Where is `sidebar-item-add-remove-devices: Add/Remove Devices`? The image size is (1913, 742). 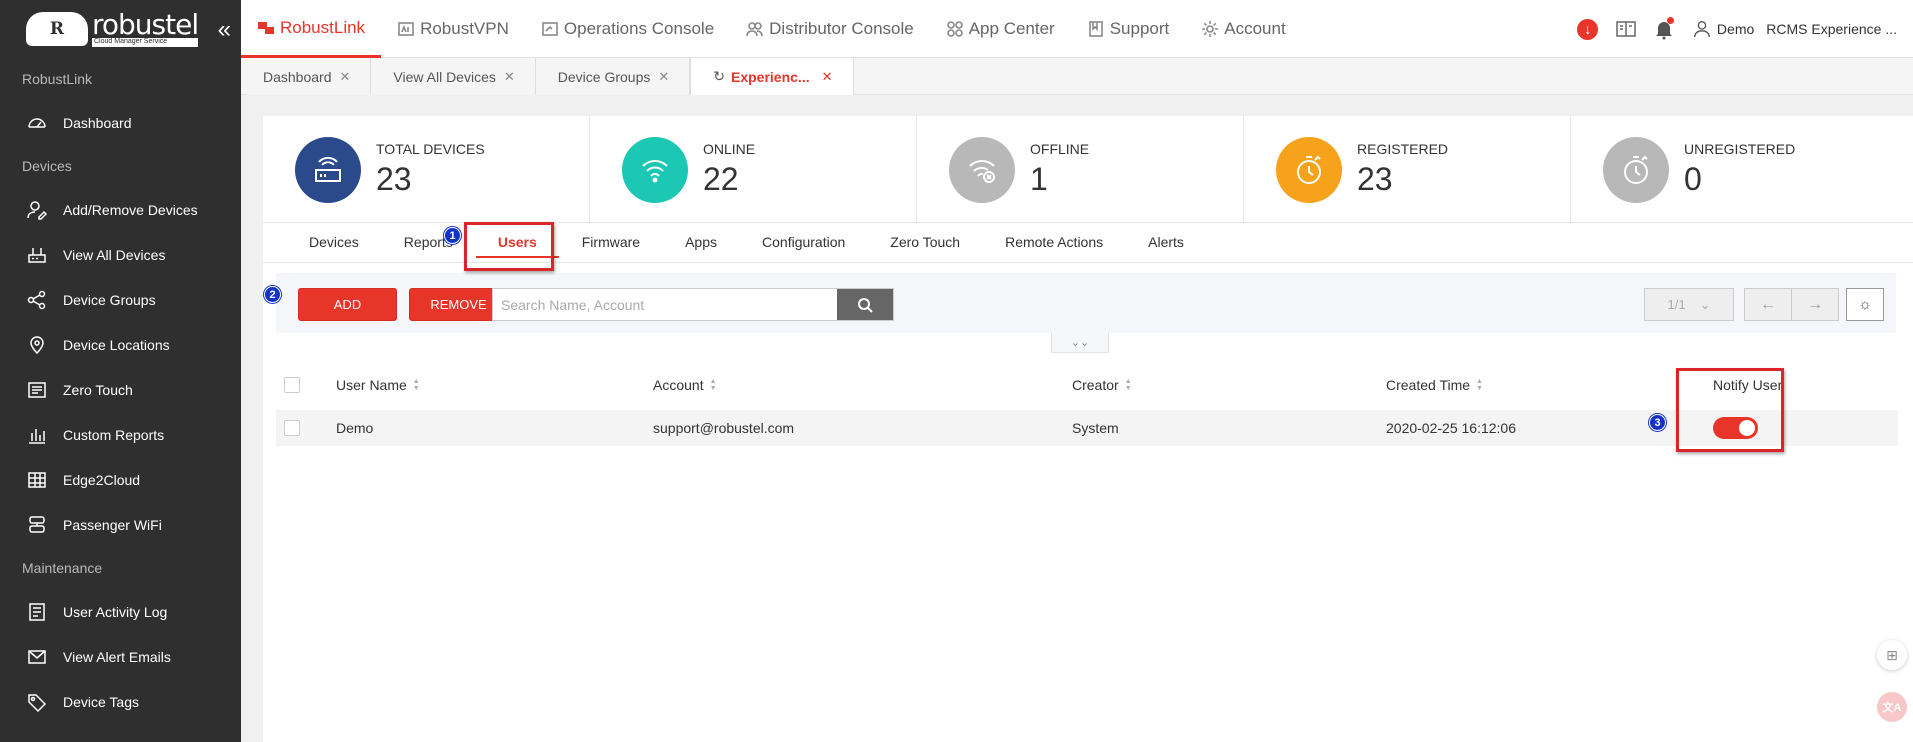
sidebar-item-add-remove-devices: Add/Remove Devices is located at coordinates (120, 209).